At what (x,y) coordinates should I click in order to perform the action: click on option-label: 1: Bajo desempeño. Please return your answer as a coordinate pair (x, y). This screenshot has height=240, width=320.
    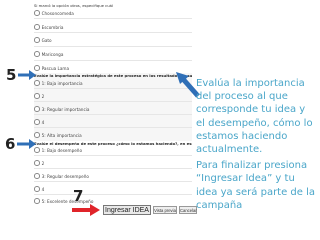
    Looking at the image, I should click on (62, 150).